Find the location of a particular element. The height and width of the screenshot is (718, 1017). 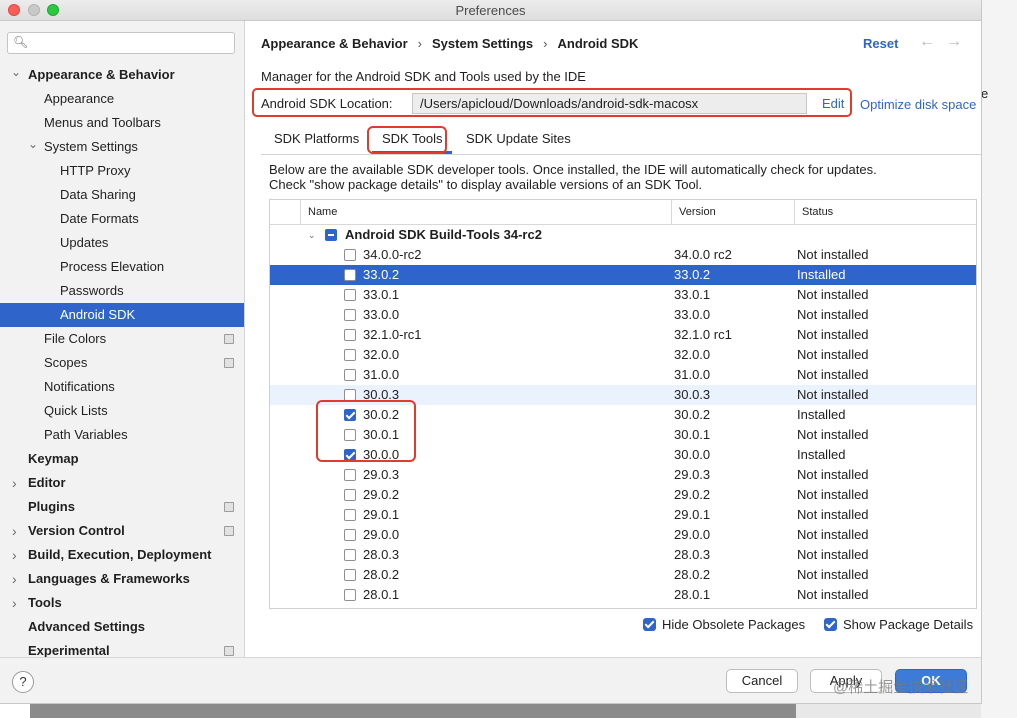

table-row: 29.0.2 29.0.2 Not installed is located at coordinates (623, 495).